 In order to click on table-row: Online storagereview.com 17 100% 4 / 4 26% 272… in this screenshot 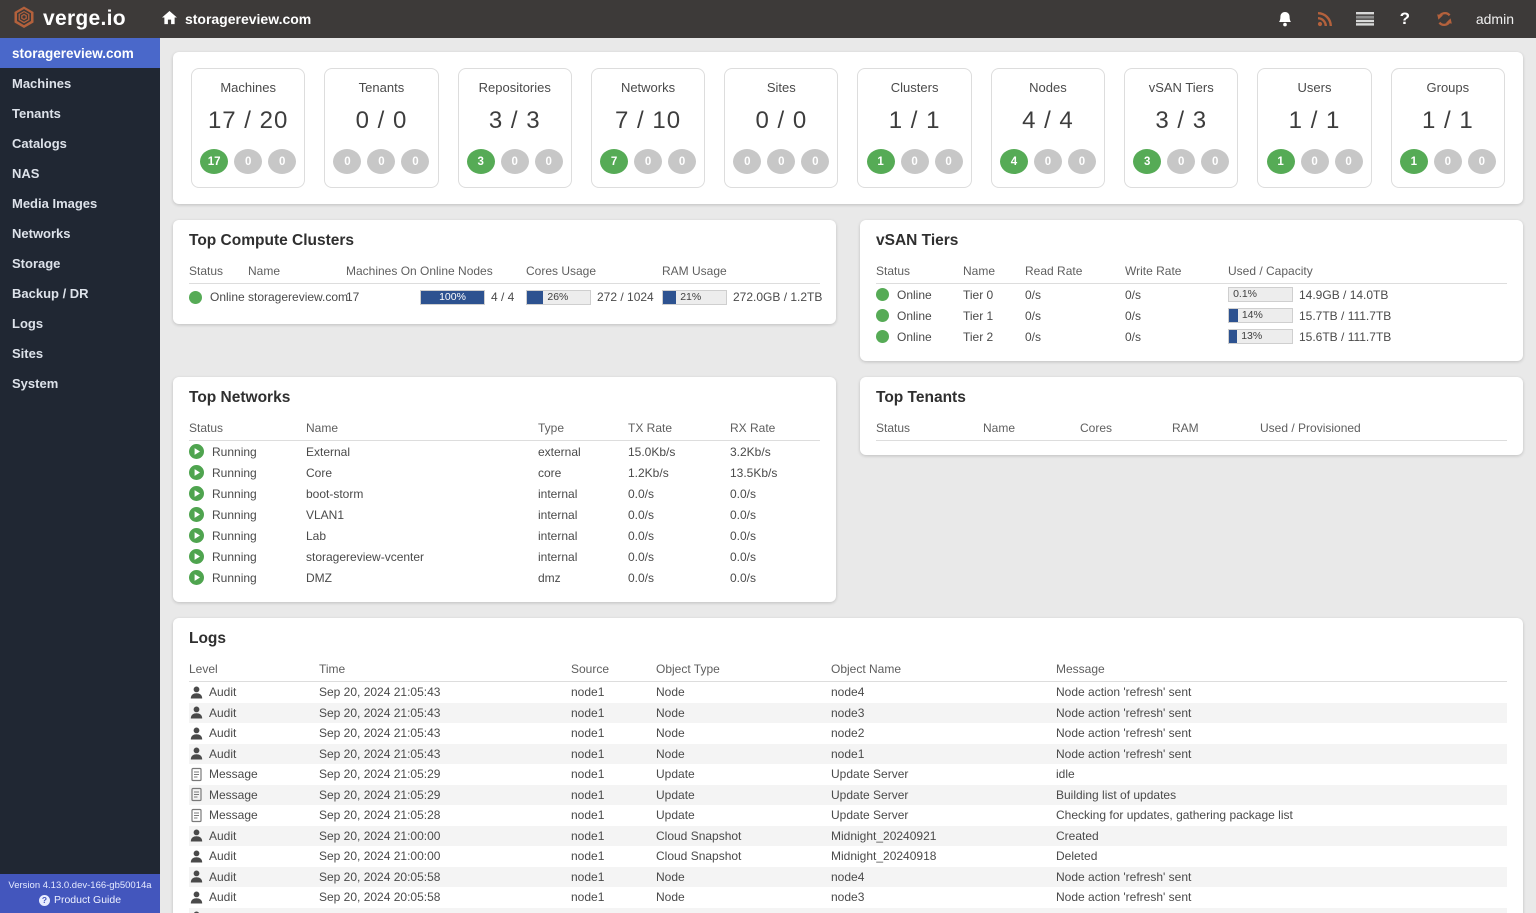, I will do `click(506, 297)`.